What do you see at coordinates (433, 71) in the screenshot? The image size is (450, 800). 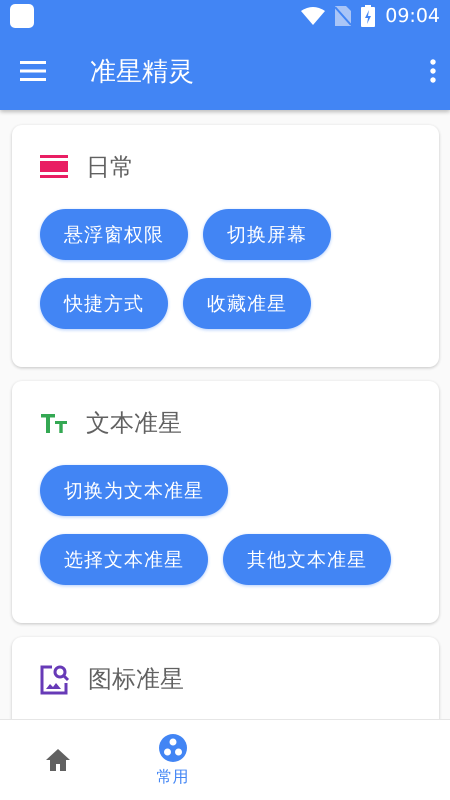 I see `more-options-icon` at bounding box center [433, 71].